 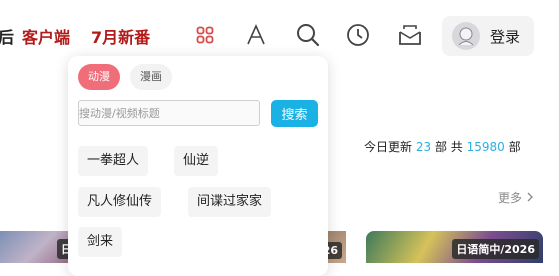 I want to click on login-button: 登录, so click(x=488, y=36).